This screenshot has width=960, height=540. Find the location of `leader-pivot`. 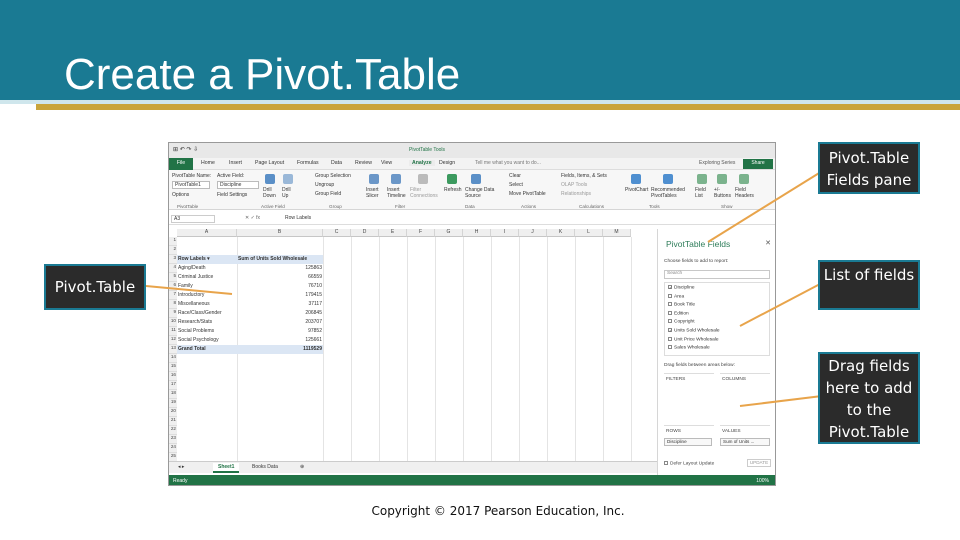

leader-pivot is located at coordinates (189, 290).